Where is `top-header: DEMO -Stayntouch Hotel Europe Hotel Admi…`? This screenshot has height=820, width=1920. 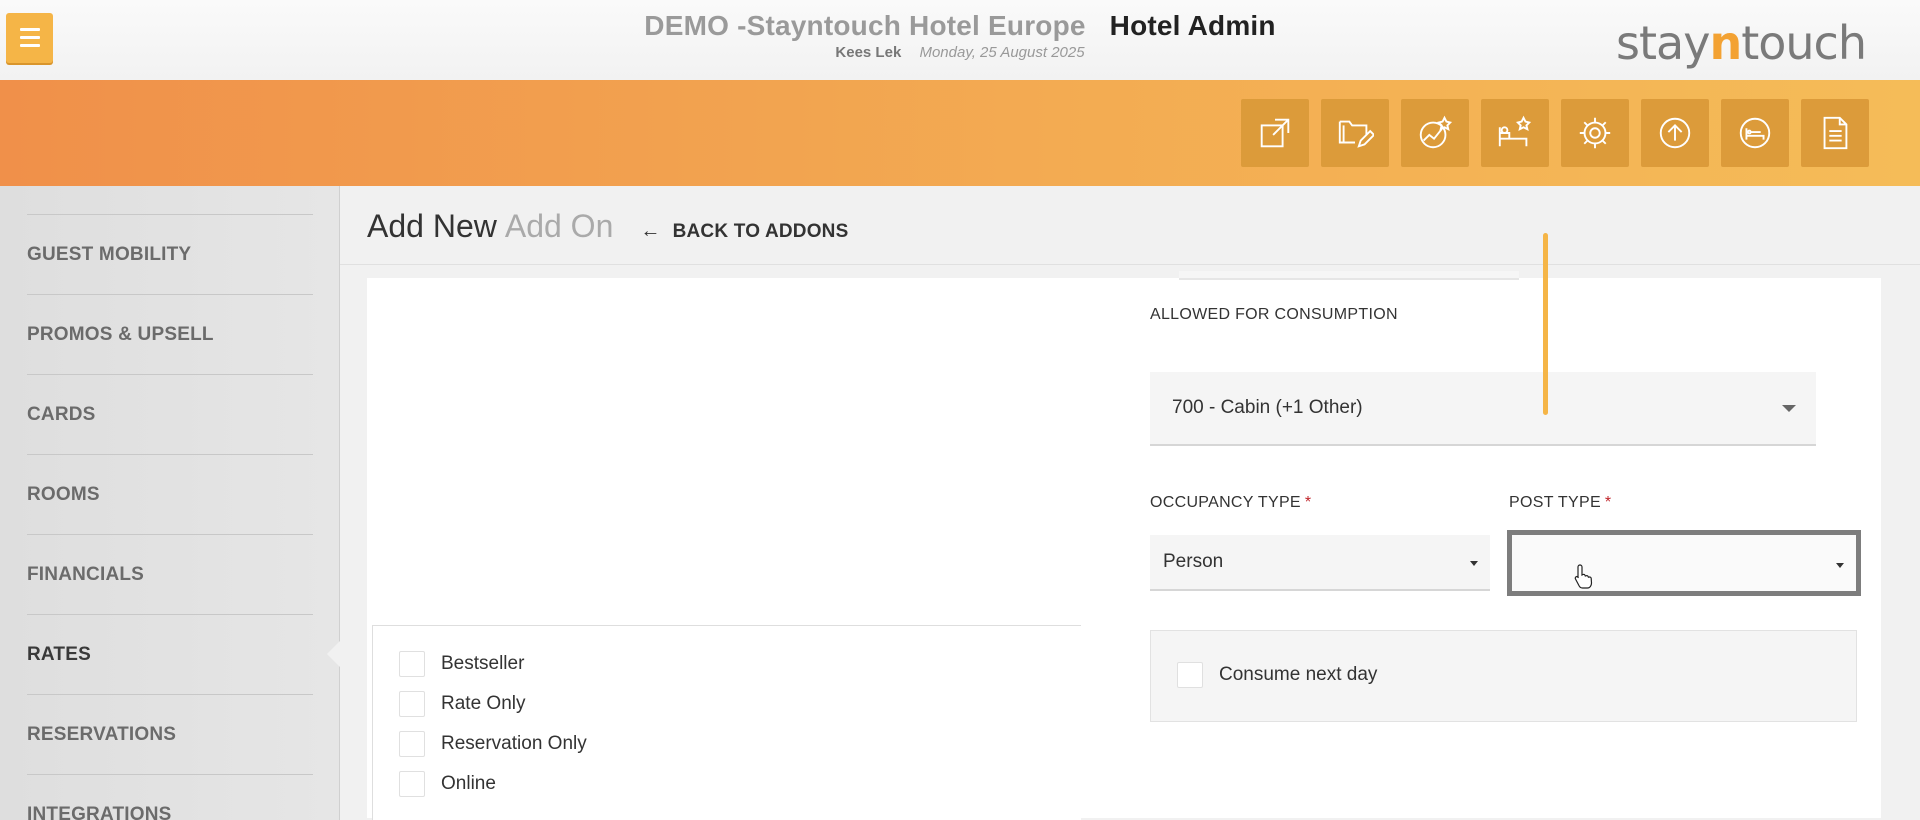
top-header: DEMO -Stayntouch Hotel Europe Hotel Admi… is located at coordinates (960, 40).